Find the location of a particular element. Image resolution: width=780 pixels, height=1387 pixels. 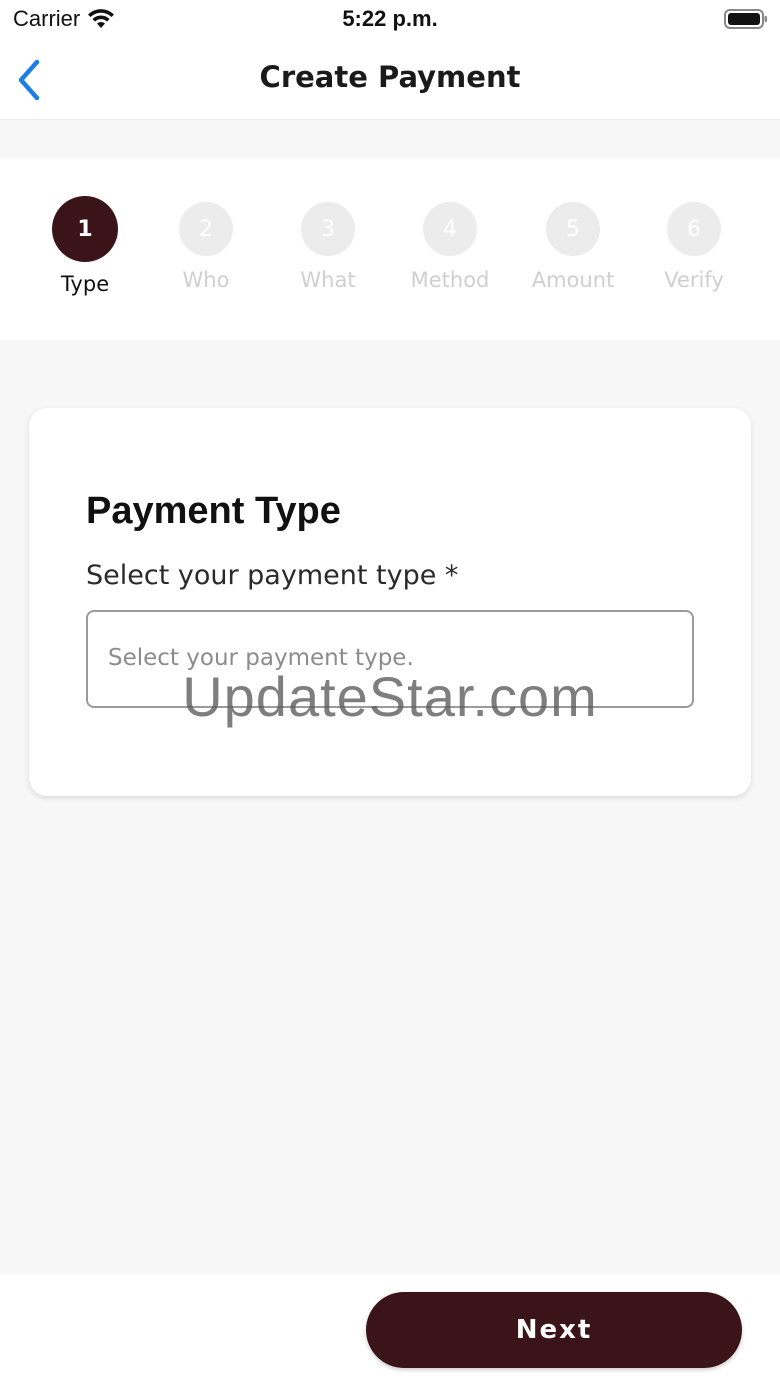

step-number: 3 is located at coordinates (328, 229).